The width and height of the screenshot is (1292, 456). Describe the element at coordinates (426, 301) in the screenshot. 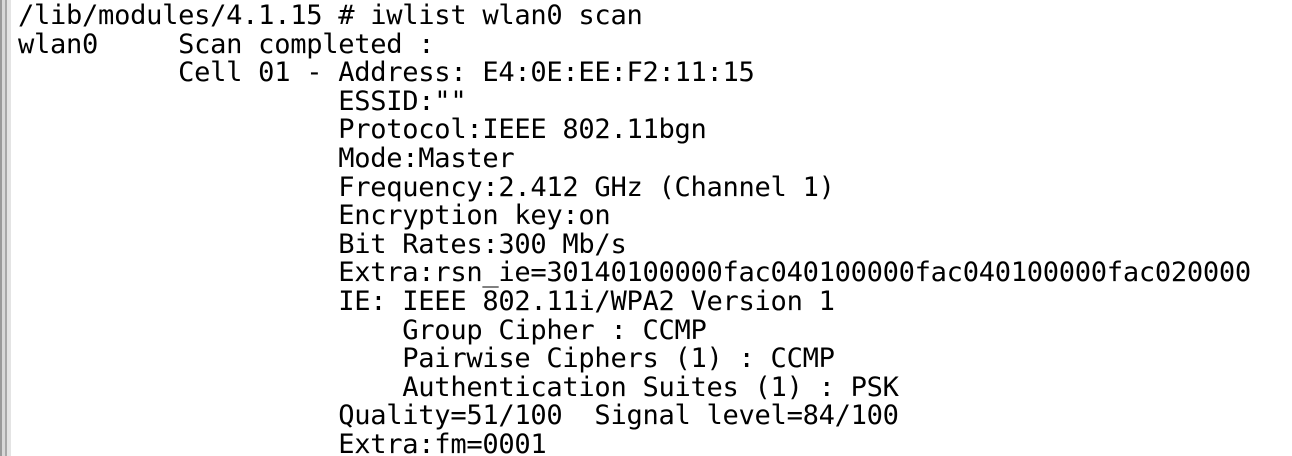

I see `terminal-line-ie: IE: IEEE 802.11i/WPA2 Version 1` at that location.